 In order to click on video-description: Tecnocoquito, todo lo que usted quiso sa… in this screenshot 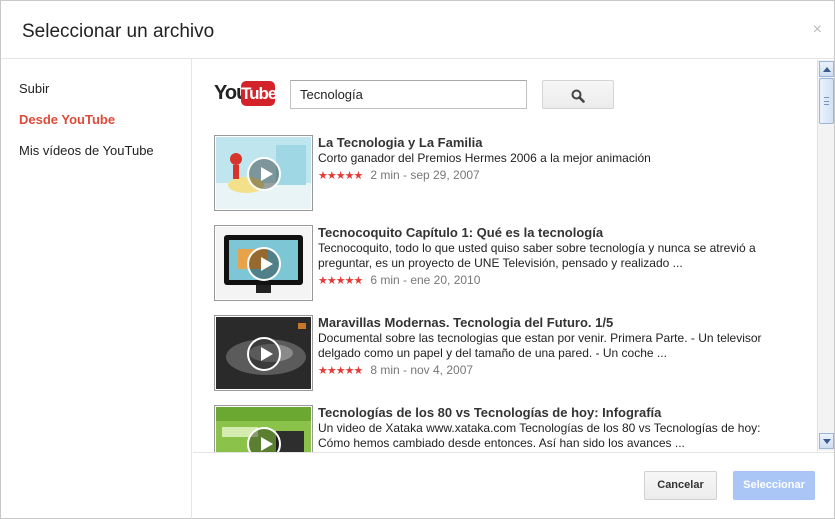, I will do `click(537, 255)`.